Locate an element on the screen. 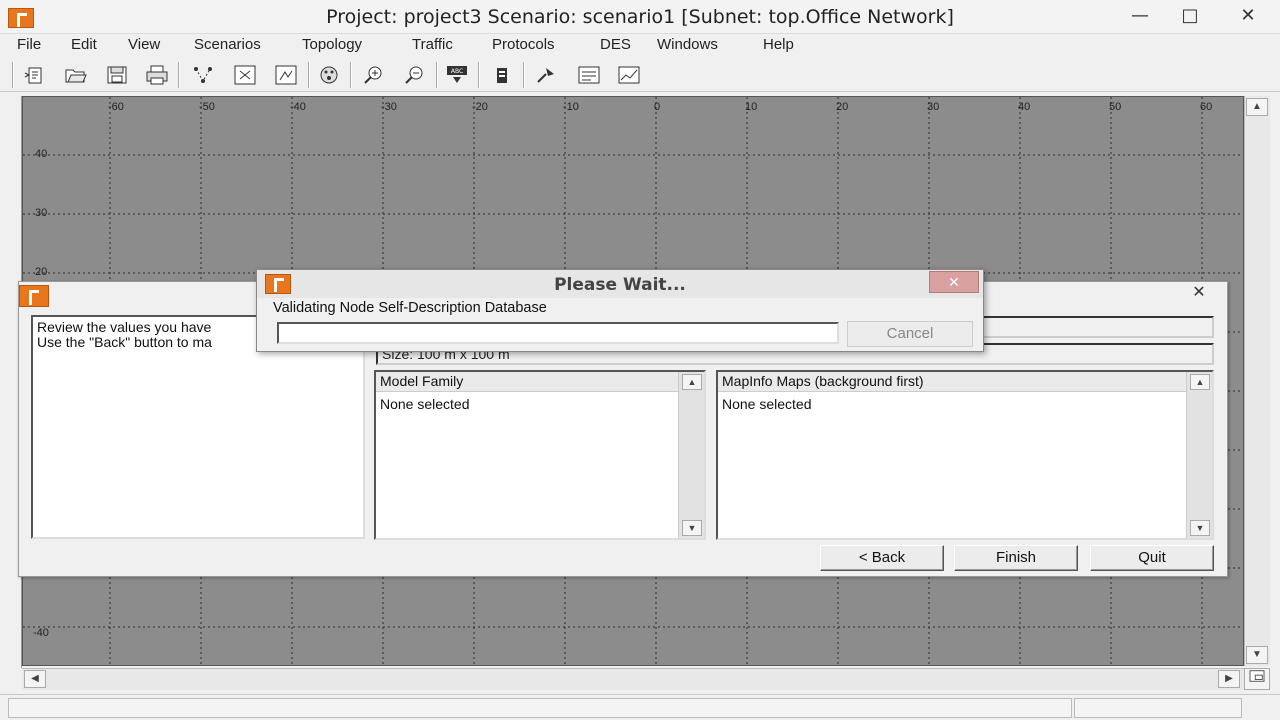 This screenshot has width=1280, height=720. overview-icon is located at coordinates (1257, 679).